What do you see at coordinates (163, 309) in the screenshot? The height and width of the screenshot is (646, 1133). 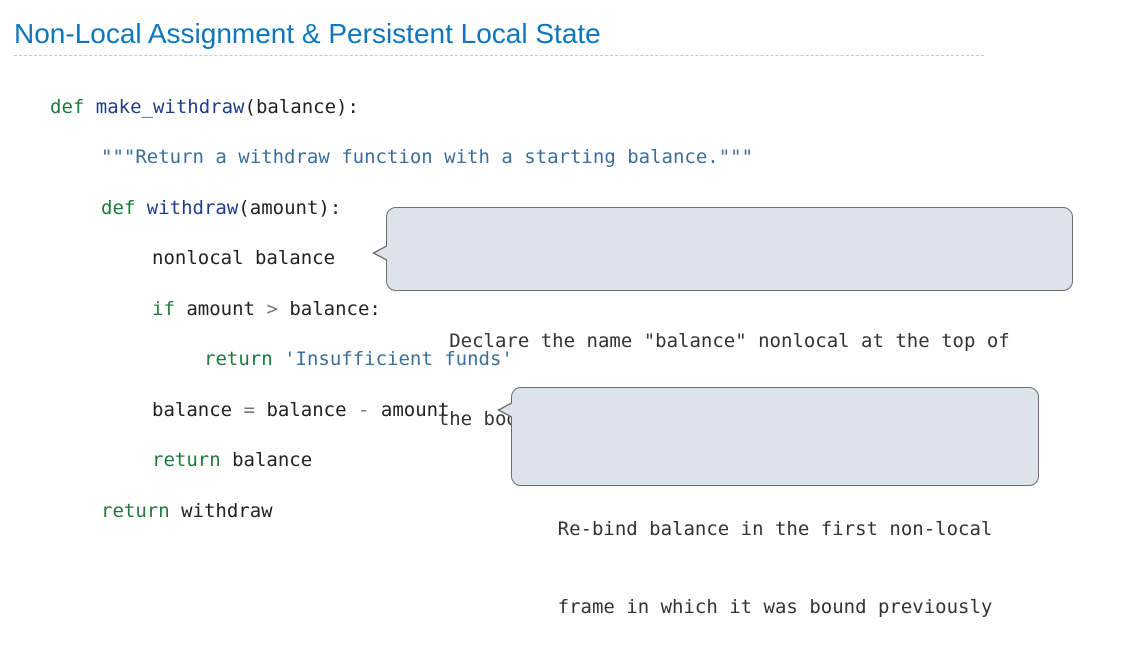 I see `keyword-if: if` at bounding box center [163, 309].